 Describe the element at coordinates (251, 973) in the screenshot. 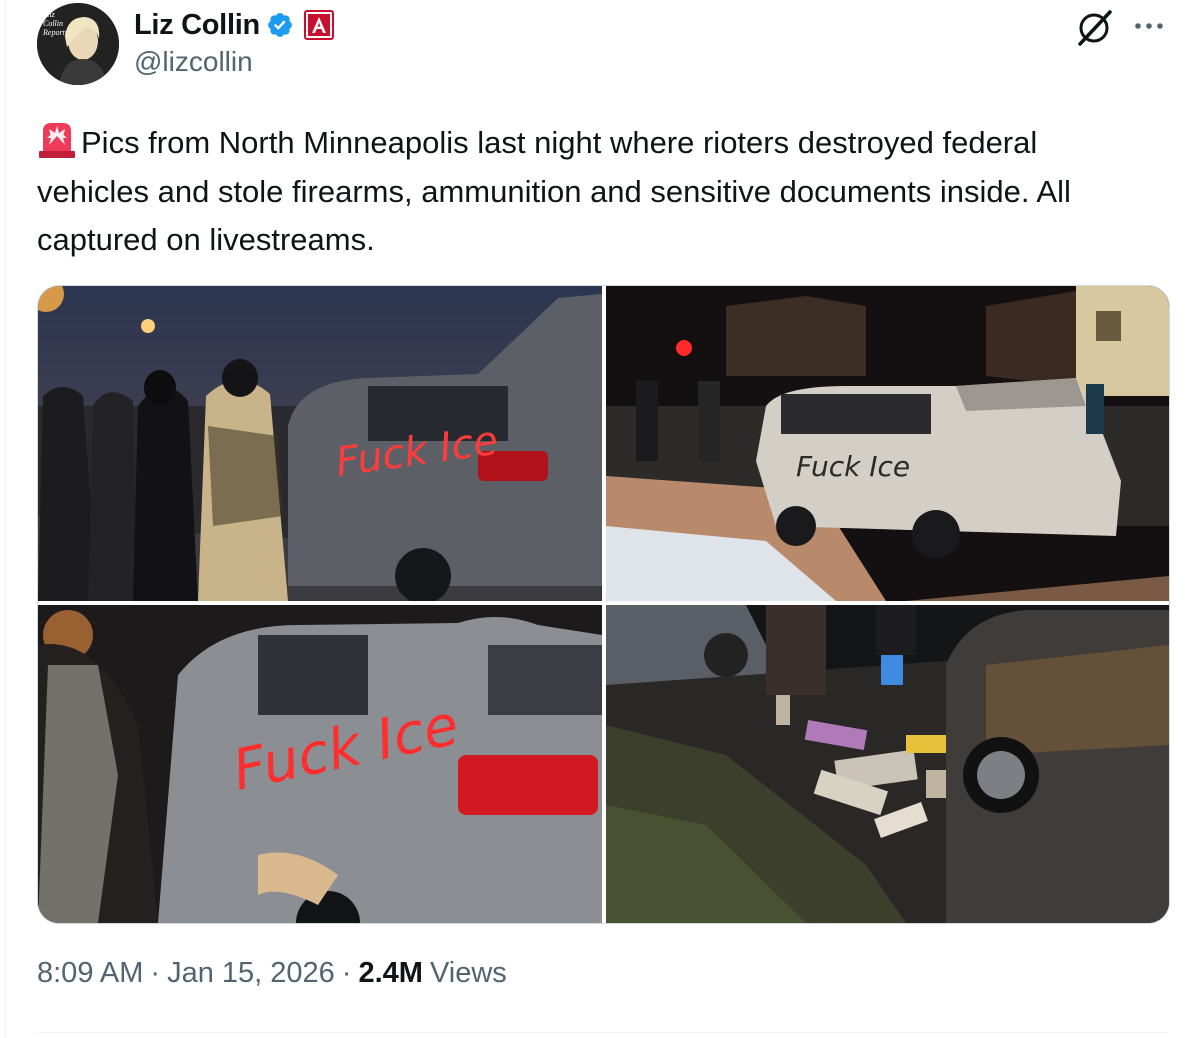

I see `tweet-date: Jan 15, 2026` at that location.